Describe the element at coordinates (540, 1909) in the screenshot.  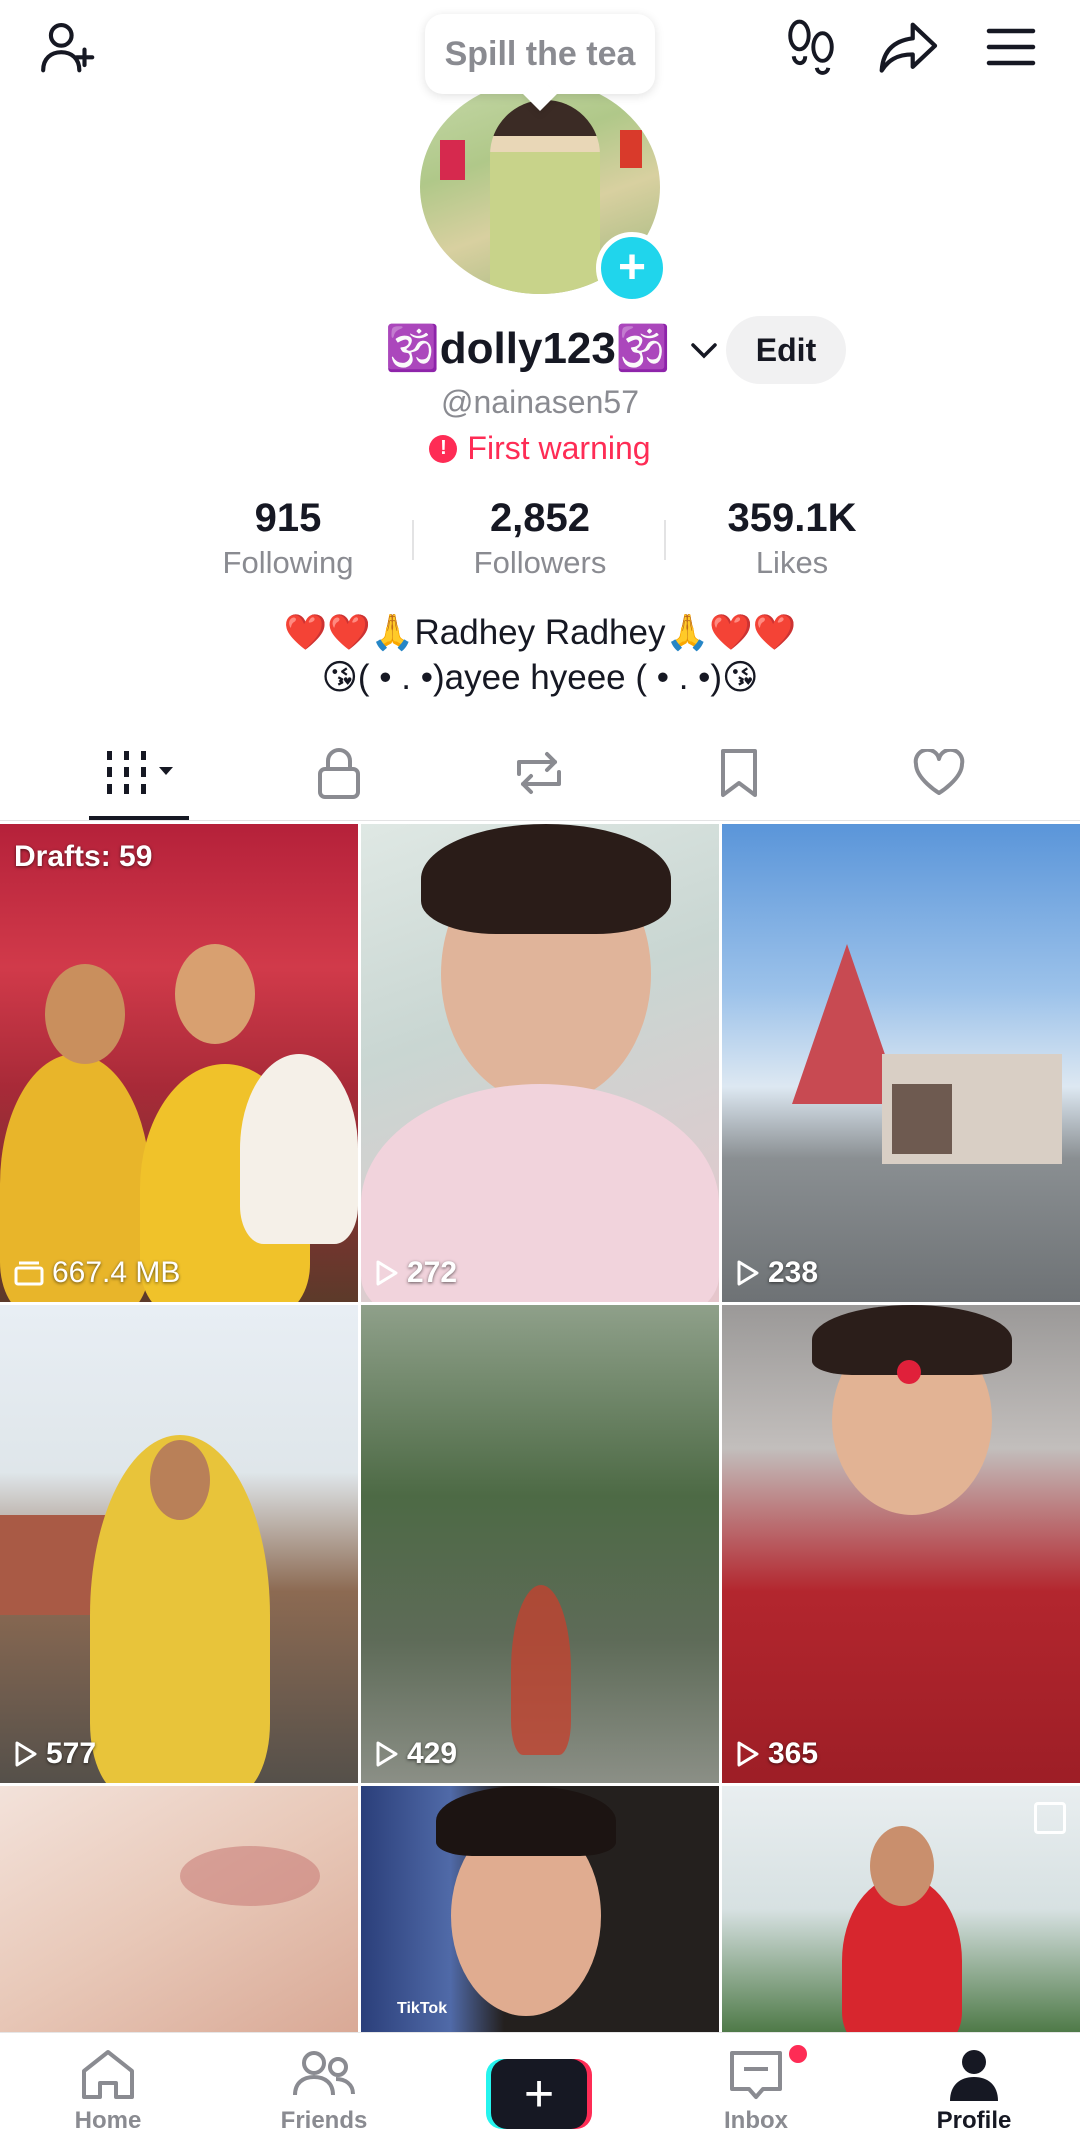
I see `video-tile: TikTok` at that location.